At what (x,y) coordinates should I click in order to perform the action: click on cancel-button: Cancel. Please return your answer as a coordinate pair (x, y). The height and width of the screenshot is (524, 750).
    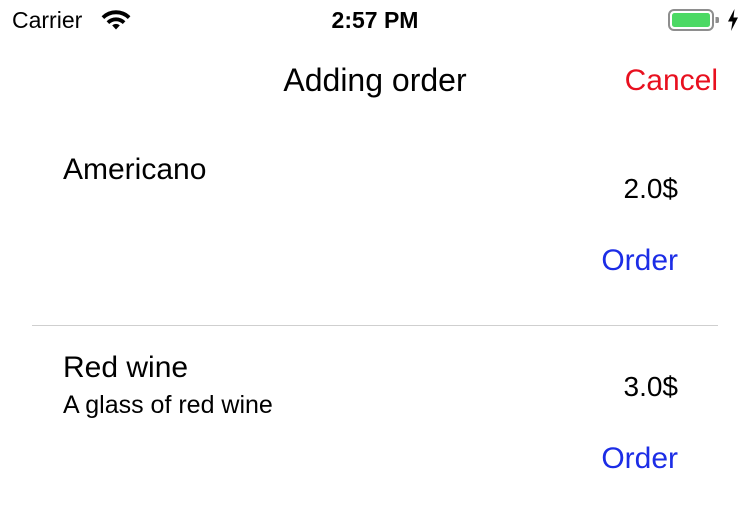
    Looking at the image, I should click on (671, 81).